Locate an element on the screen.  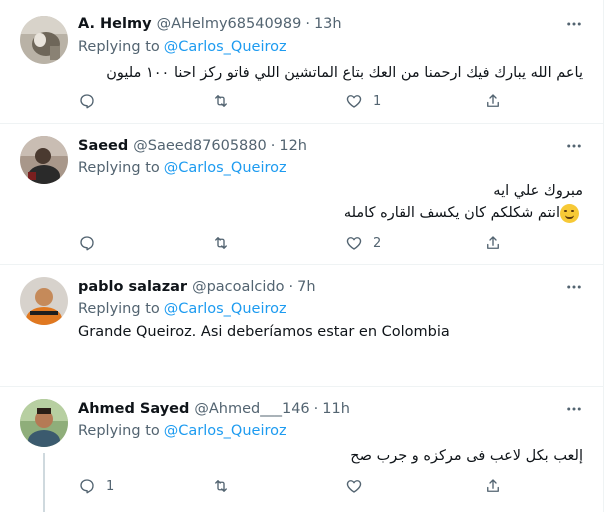
timestamp: 7h is located at coordinates (306, 287).